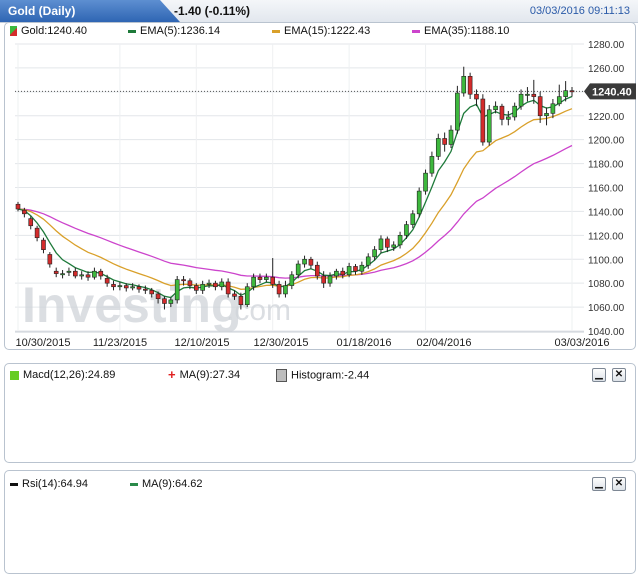  I want to click on histogram-legend-icon, so click(281, 375).